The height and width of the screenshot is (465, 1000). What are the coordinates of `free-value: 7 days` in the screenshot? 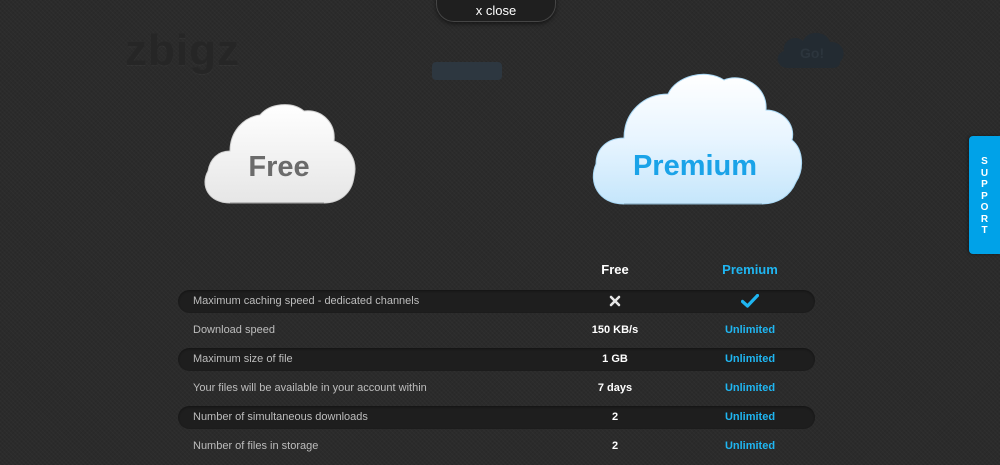 It's located at (615, 388).